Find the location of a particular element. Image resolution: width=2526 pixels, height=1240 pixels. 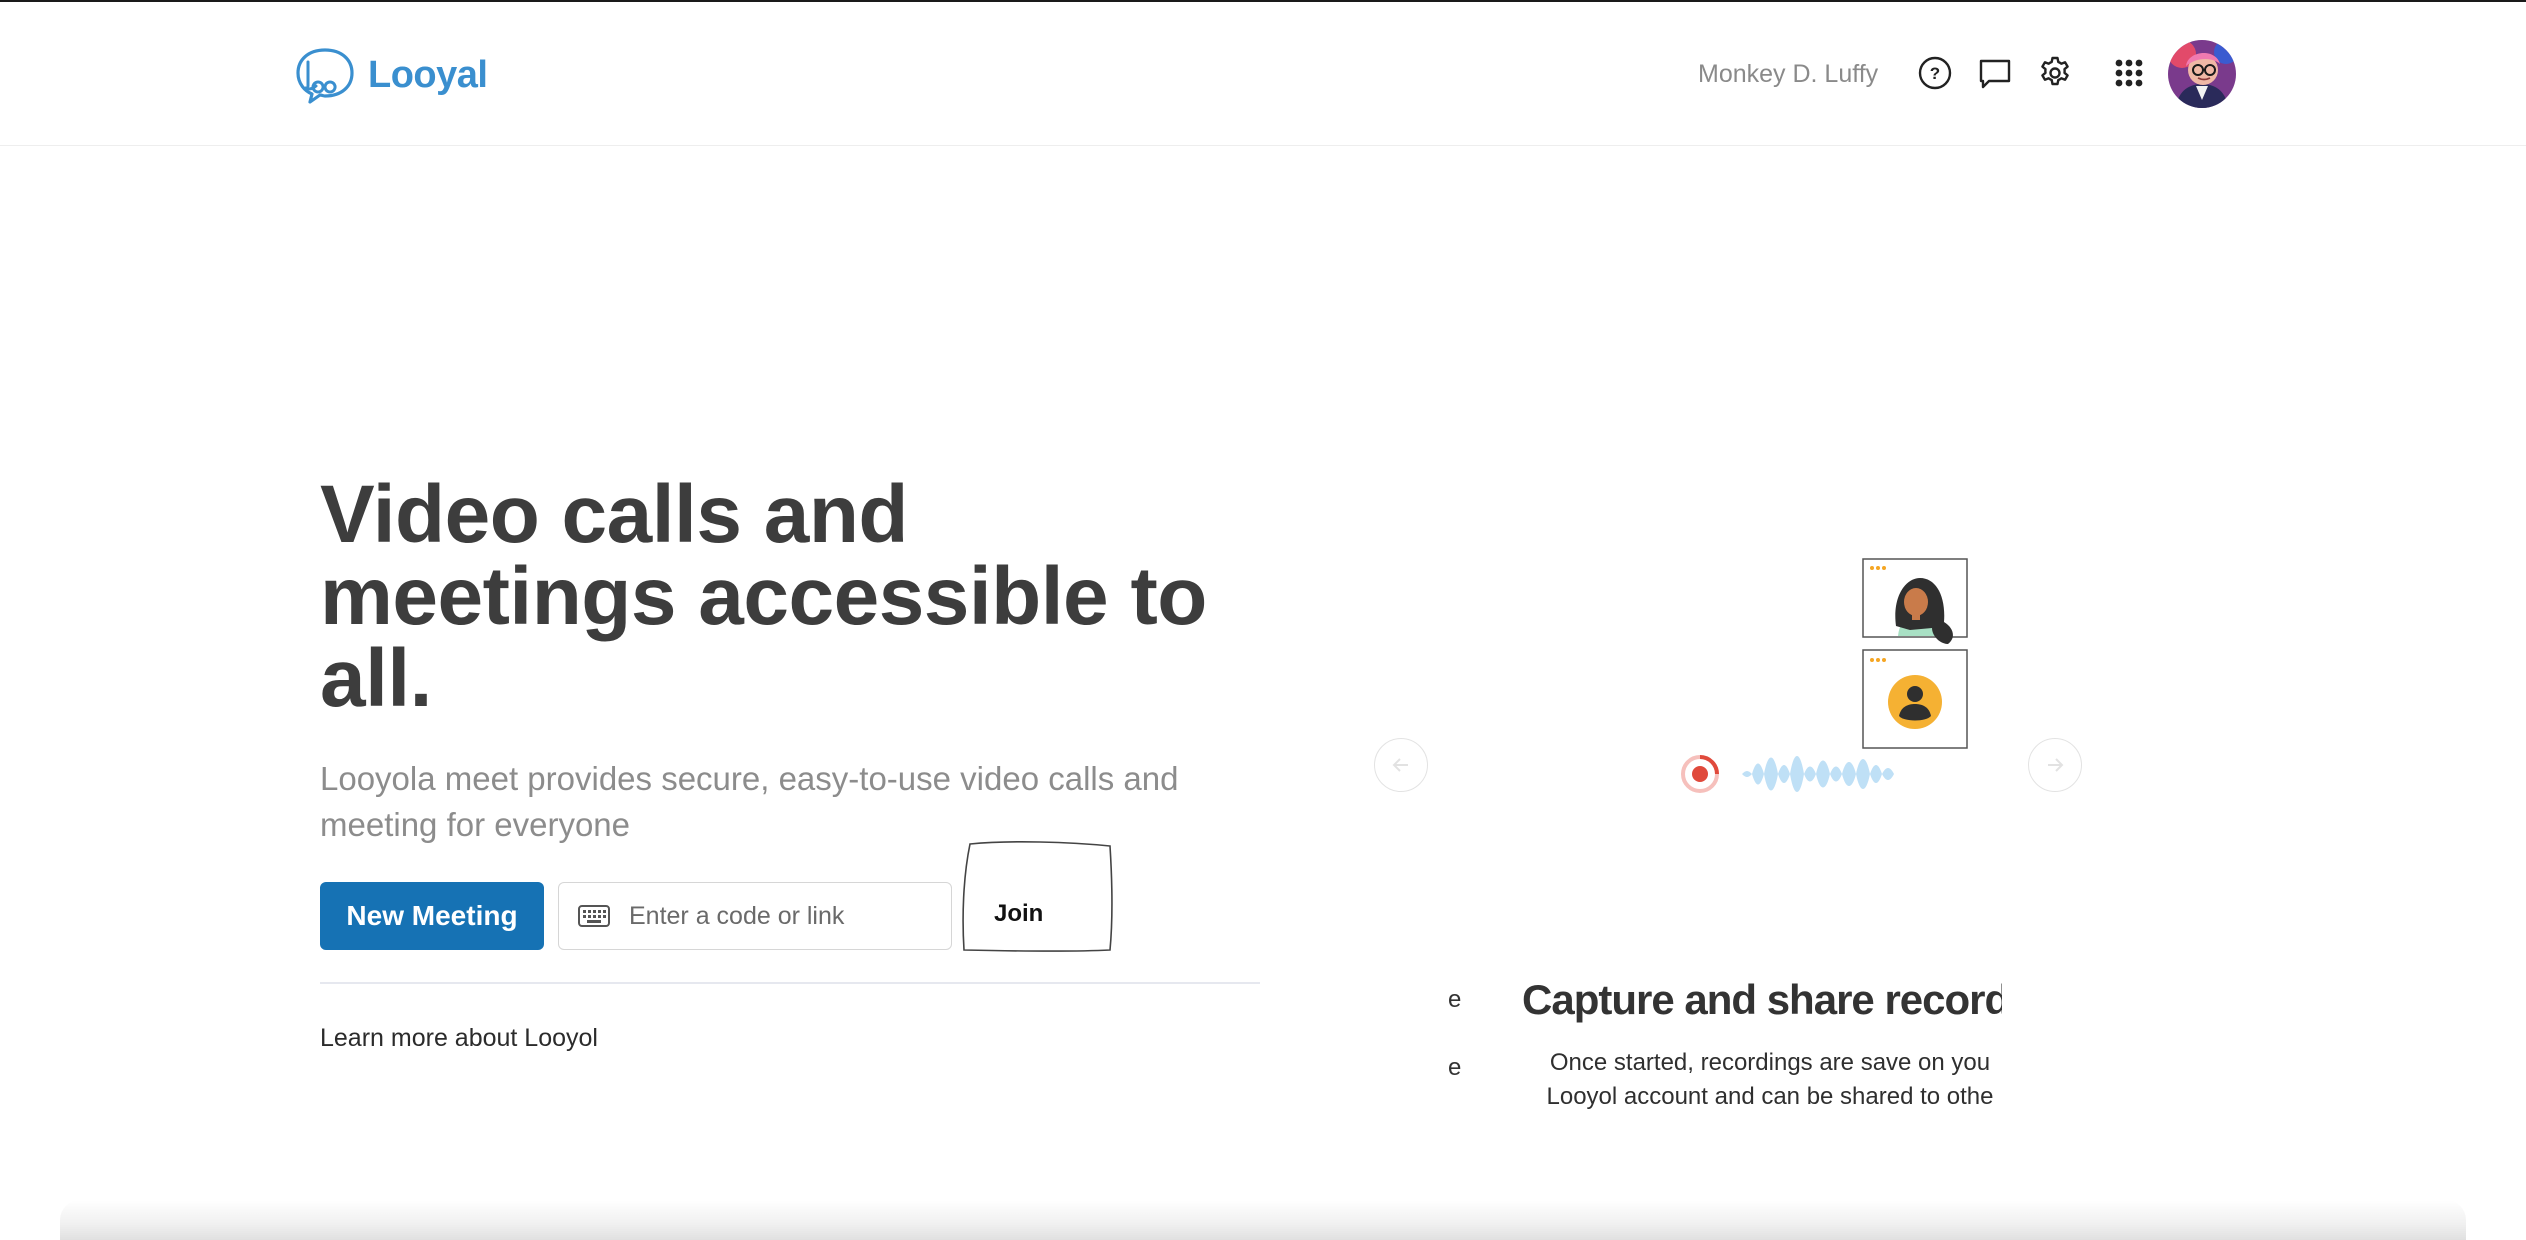

logo: Looyal is located at coordinates (390, 75).